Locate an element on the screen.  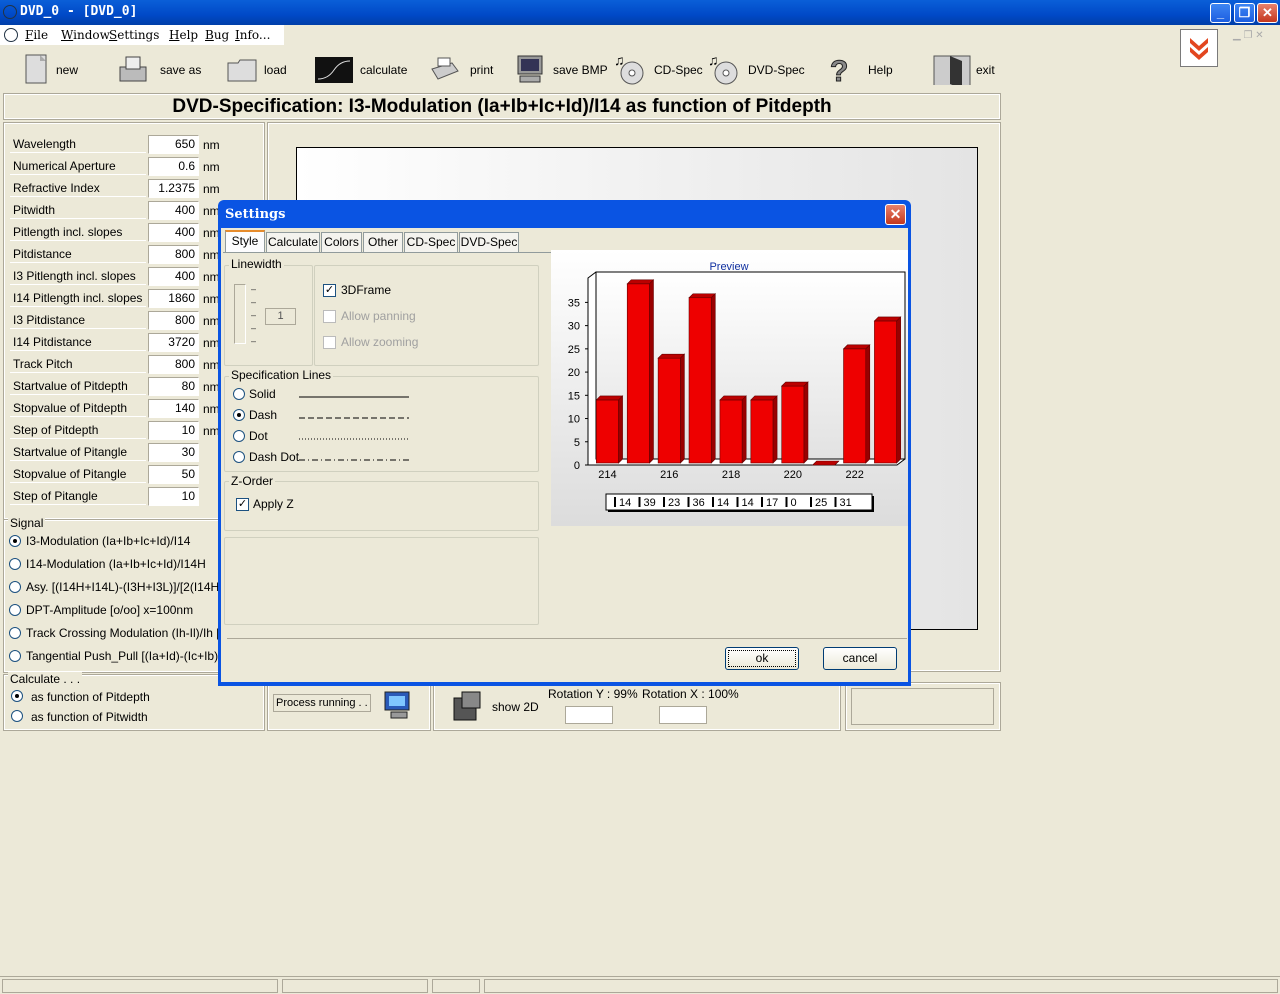
y-tick-label: 10 is located at coordinates (574, 420).